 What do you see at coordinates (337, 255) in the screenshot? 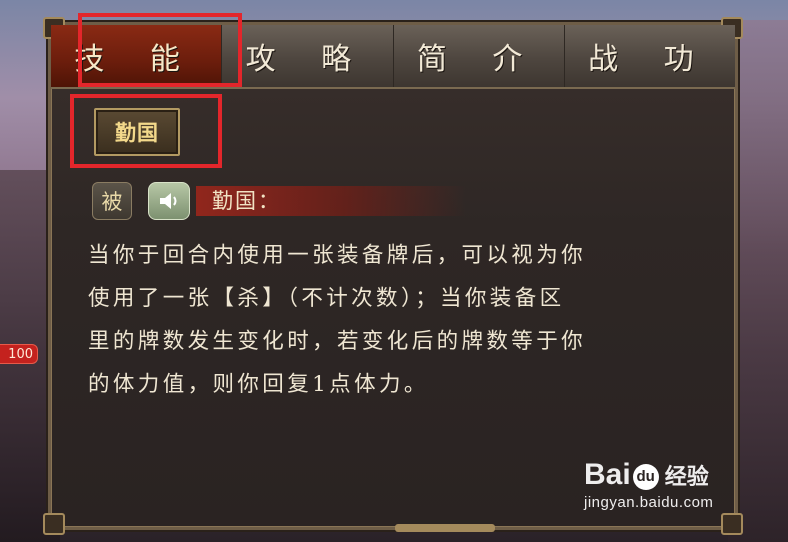
I see `description-line: 当你于回合内使用一张装备牌后，可以视为你` at bounding box center [337, 255].